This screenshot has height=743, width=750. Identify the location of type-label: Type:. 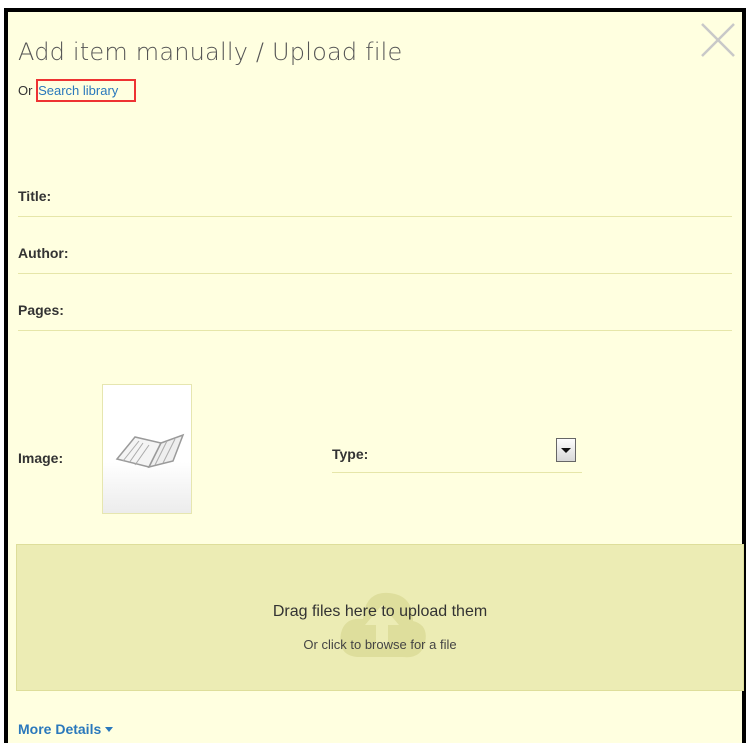
(350, 454).